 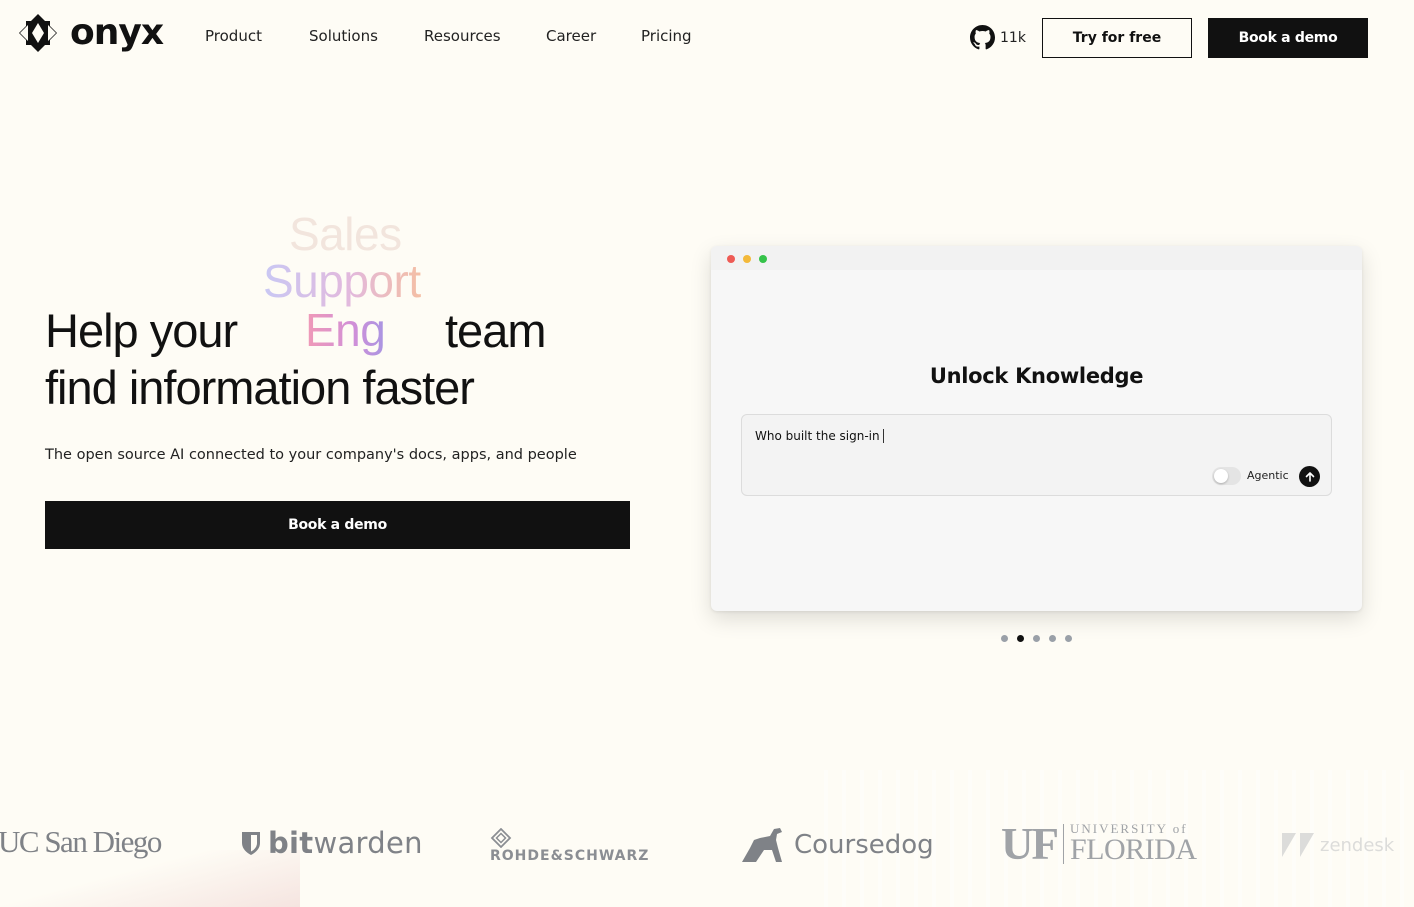 I want to click on logo-ucsd: UC San Diego, so click(x=81, y=841).